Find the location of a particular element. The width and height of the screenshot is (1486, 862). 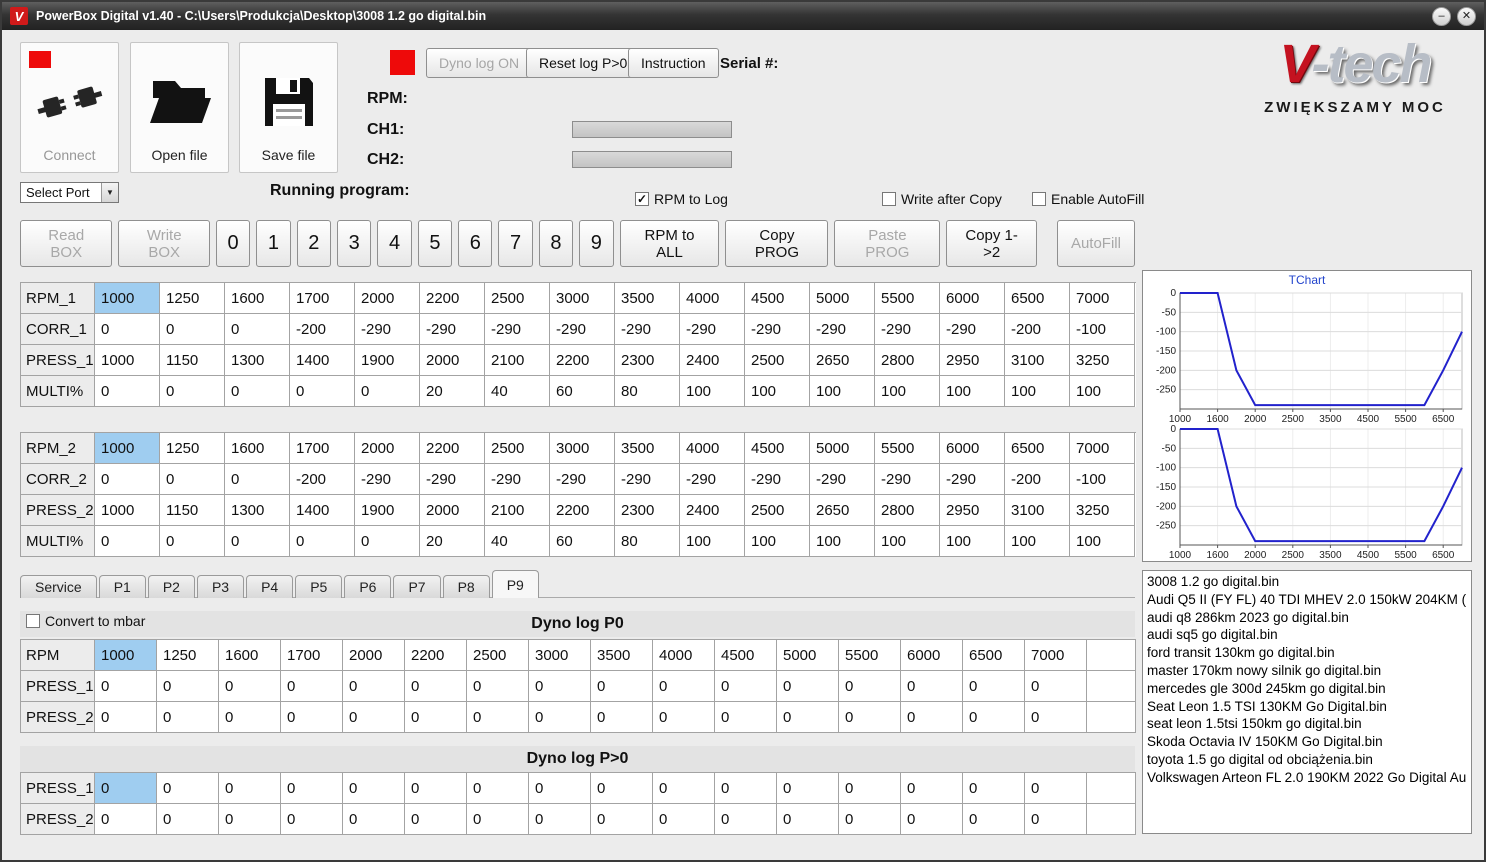

table-cell: 1250 is located at coordinates (192, 448).